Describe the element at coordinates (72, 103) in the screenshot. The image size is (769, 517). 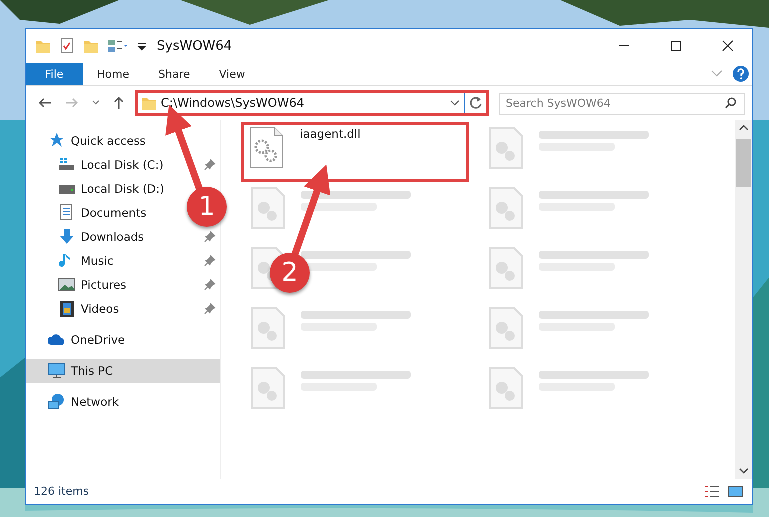
I see `forward-arrow-icon` at that location.